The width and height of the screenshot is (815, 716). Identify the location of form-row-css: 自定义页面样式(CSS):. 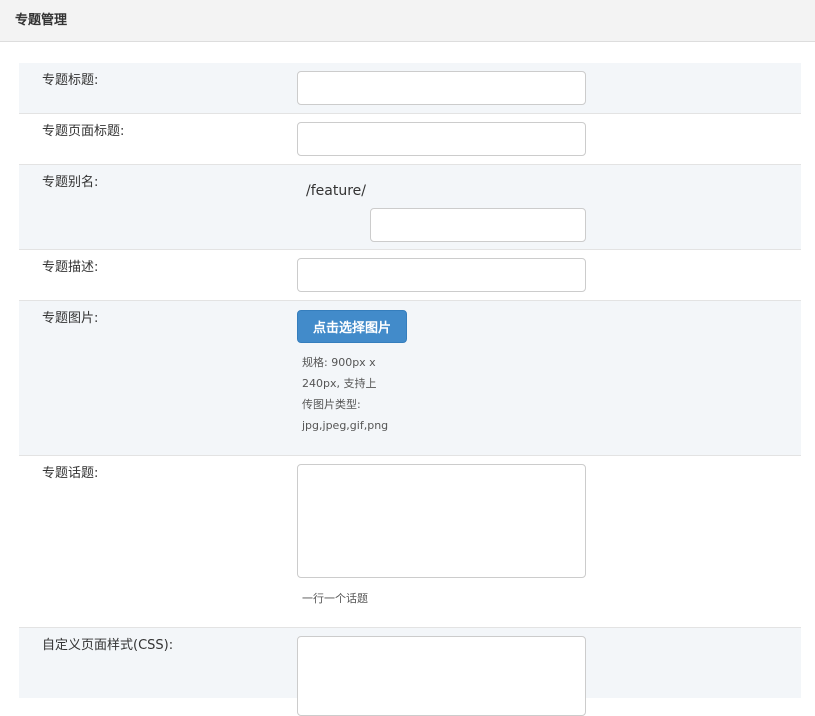
(410, 672).